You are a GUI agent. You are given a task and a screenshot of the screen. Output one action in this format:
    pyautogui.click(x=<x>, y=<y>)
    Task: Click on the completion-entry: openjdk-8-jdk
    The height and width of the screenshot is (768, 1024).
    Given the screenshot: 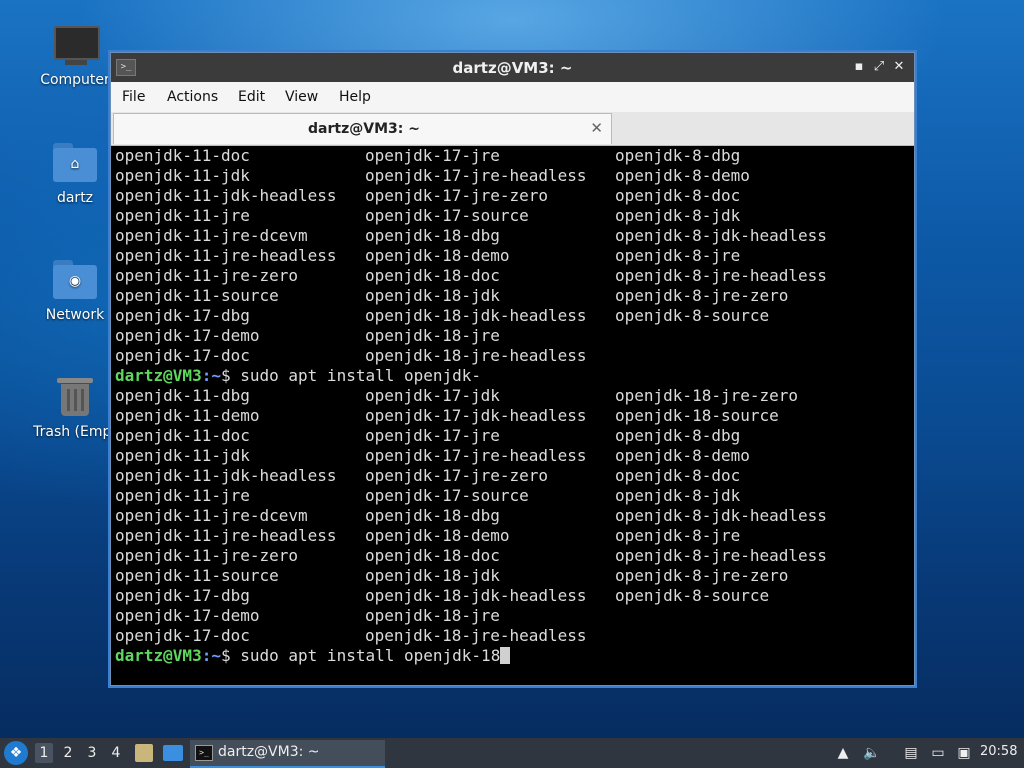 What is the action you would take?
    pyautogui.click(x=678, y=495)
    